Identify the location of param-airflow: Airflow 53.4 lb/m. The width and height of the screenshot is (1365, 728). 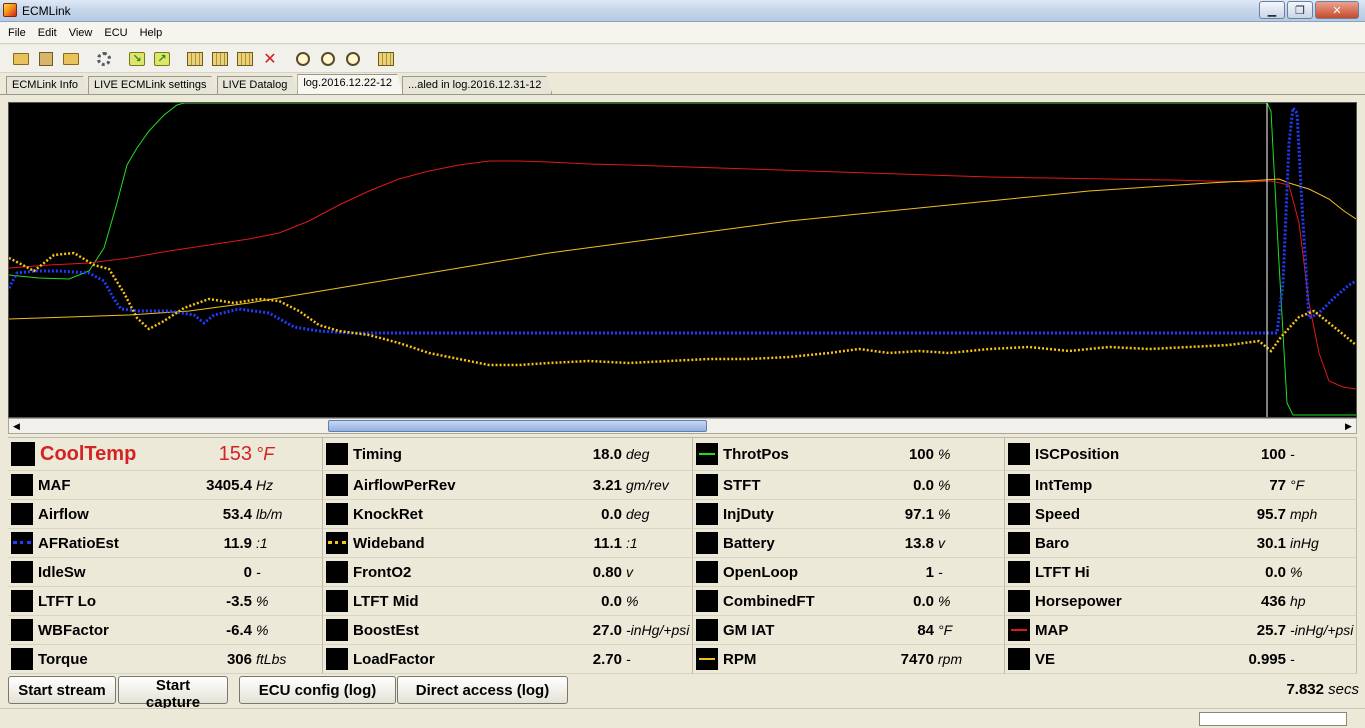
(165, 514).